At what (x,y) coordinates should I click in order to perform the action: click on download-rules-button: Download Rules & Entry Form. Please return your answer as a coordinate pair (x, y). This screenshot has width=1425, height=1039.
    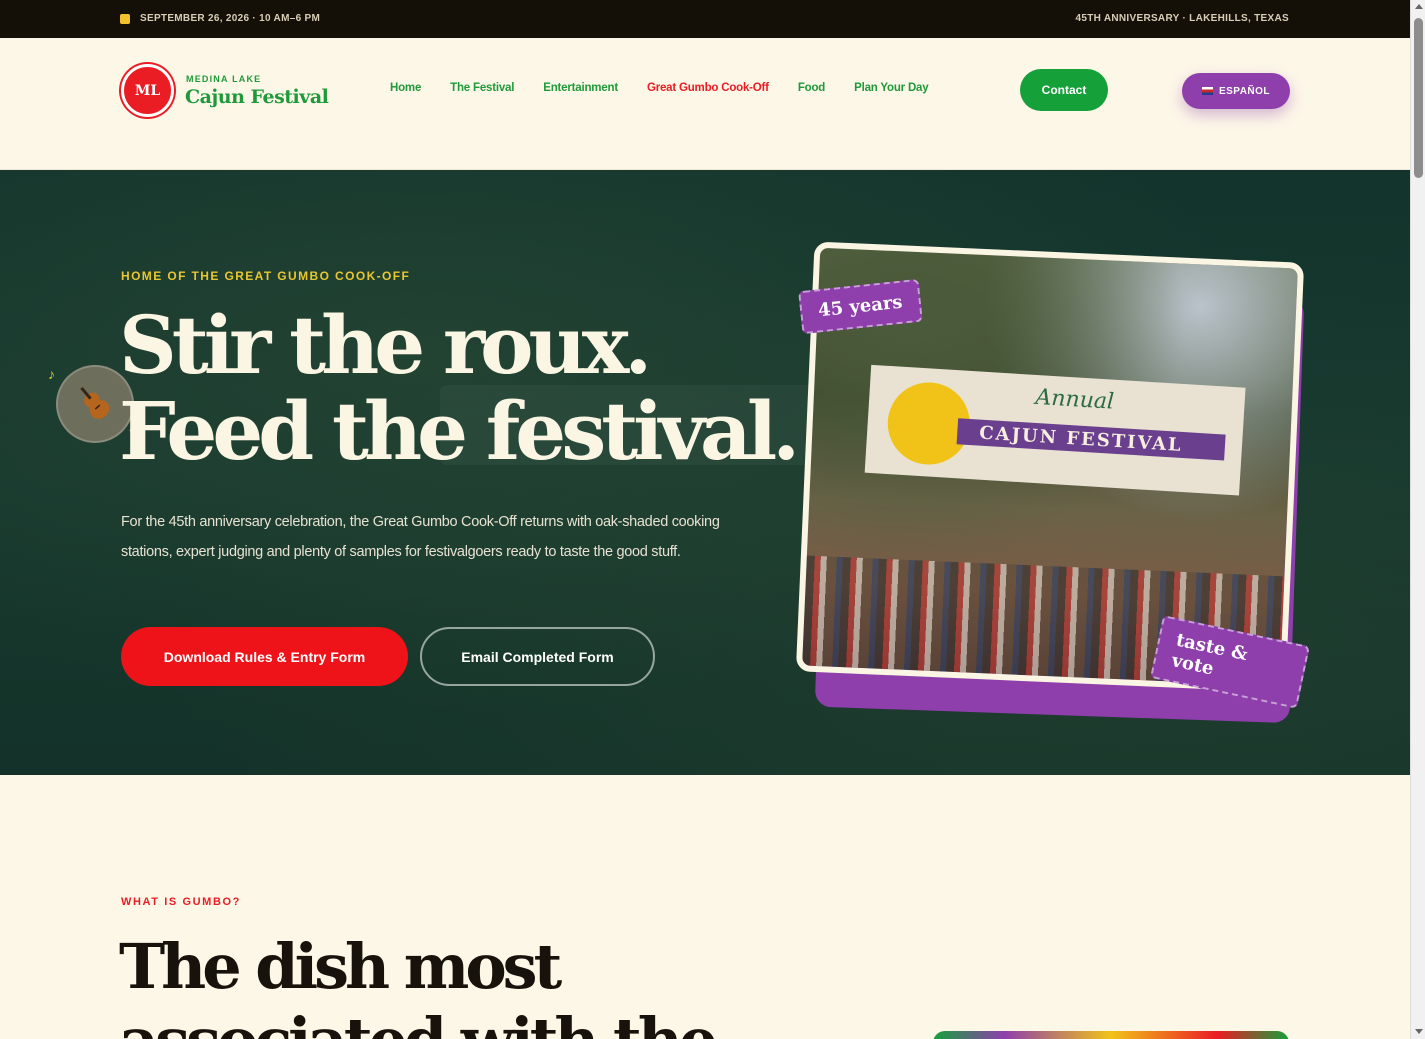
    Looking at the image, I should click on (264, 656).